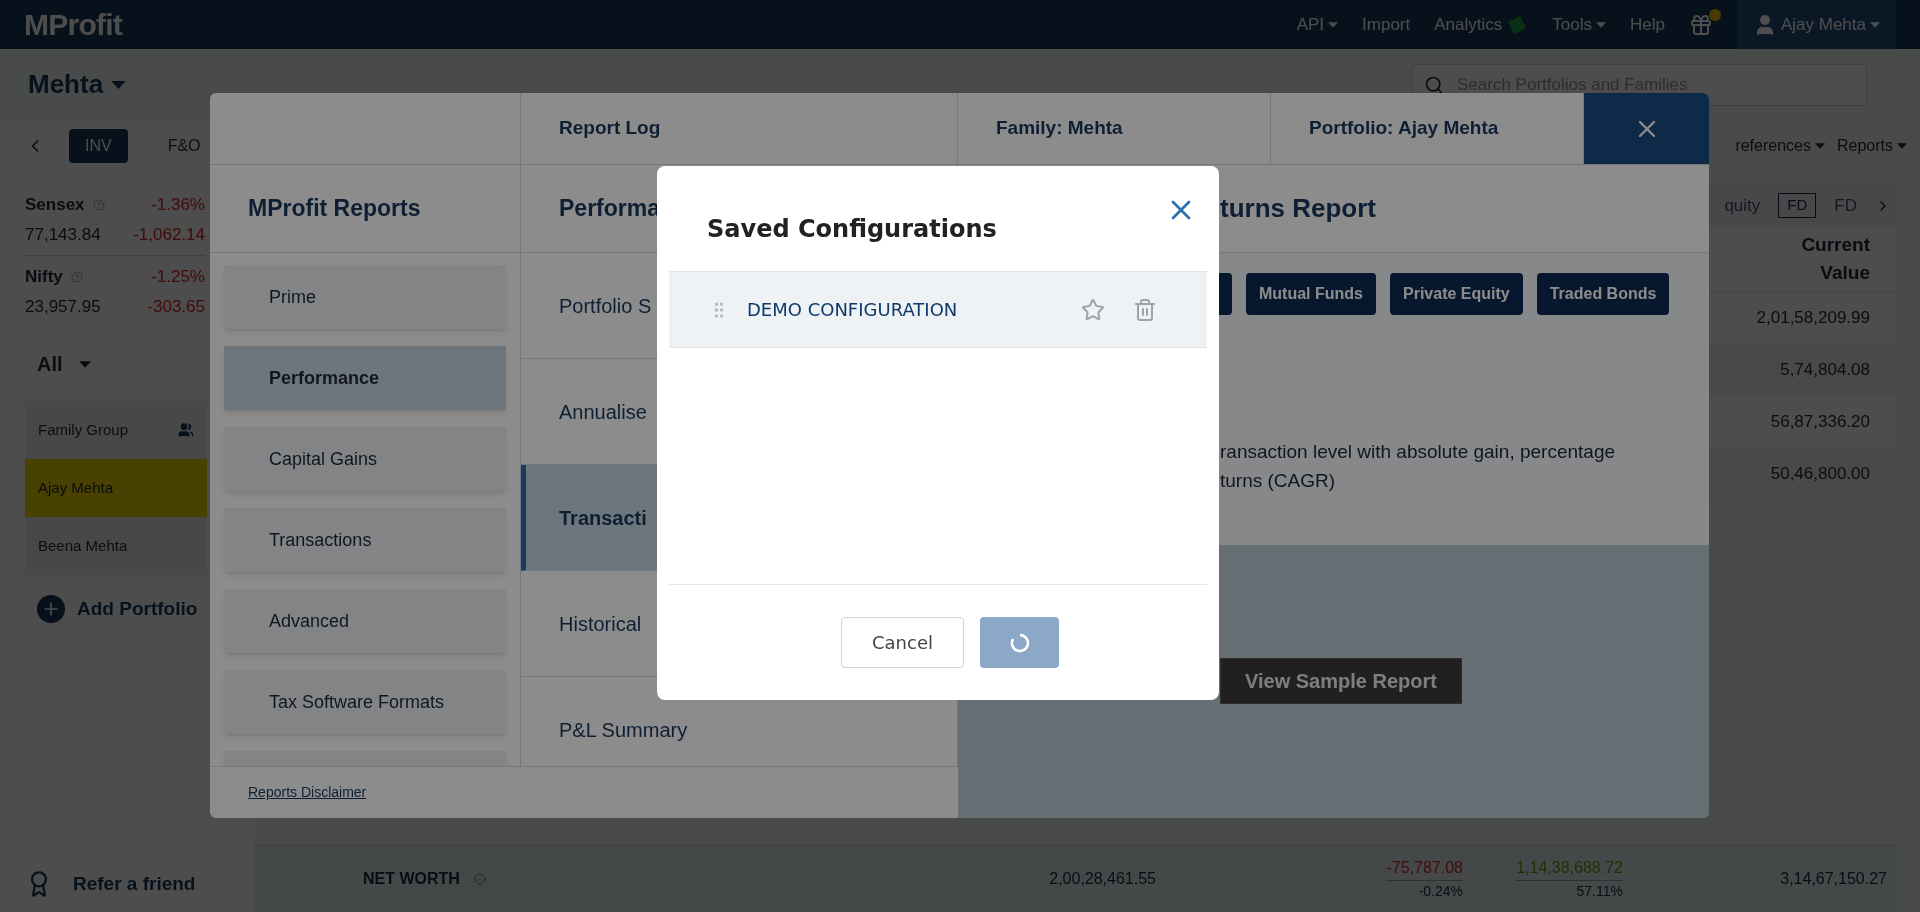 The image size is (1920, 912). I want to click on configuration-name: DEMO CONFIGURATION, so click(852, 309).